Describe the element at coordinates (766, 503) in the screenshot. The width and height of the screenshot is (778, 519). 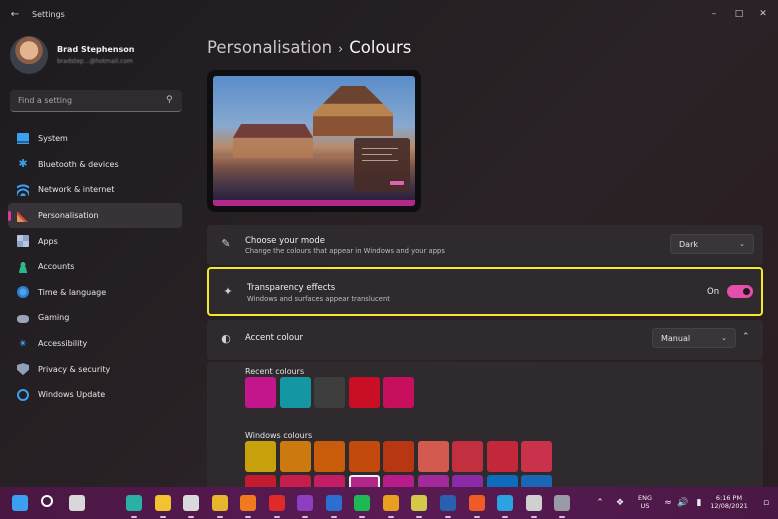
I see `notification-icon: ▫` at that location.